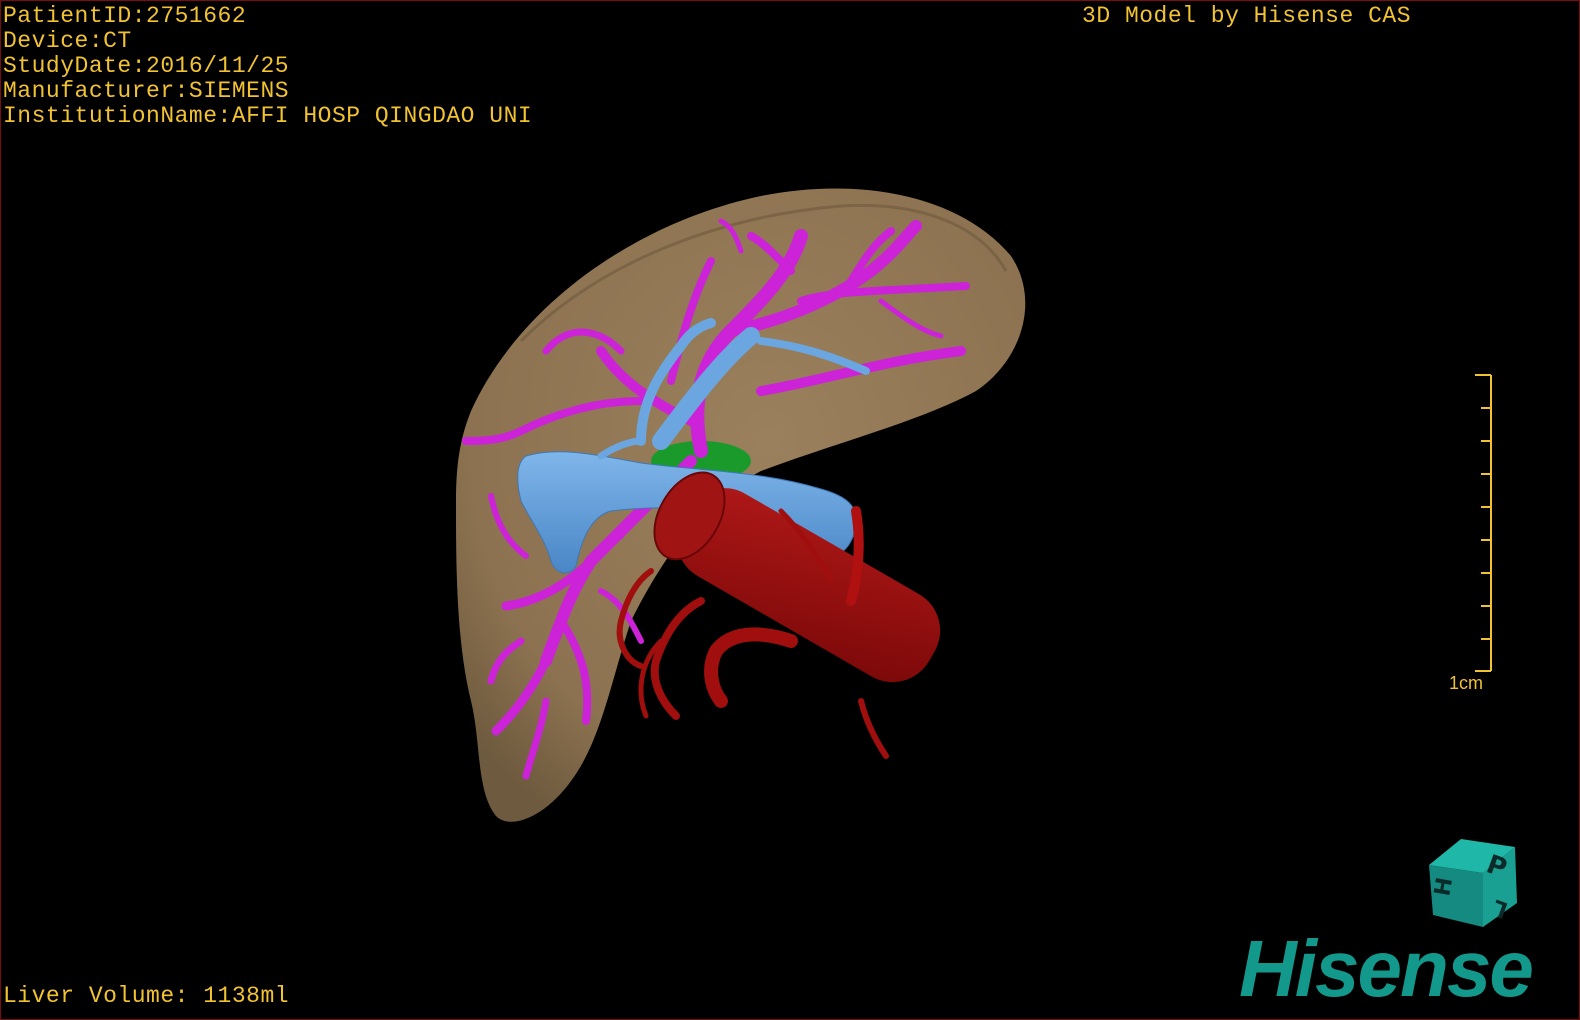 This screenshot has width=1580, height=1020. I want to click on hisense-logo: Hisense, so click(1386, 968).